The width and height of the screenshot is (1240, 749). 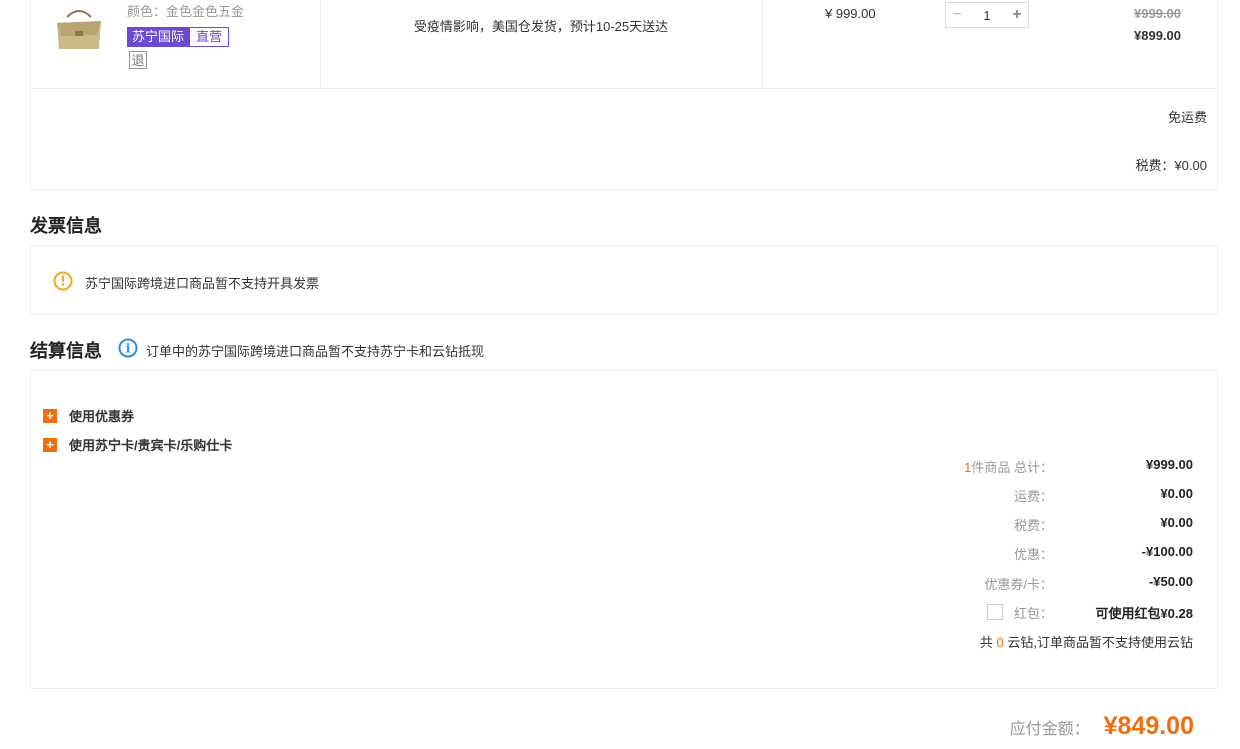 What do you see at coordinates (79, 29) in the screenshot?
I see `product-thumbnail-handbag-icon` at bounding box center [79, 29].